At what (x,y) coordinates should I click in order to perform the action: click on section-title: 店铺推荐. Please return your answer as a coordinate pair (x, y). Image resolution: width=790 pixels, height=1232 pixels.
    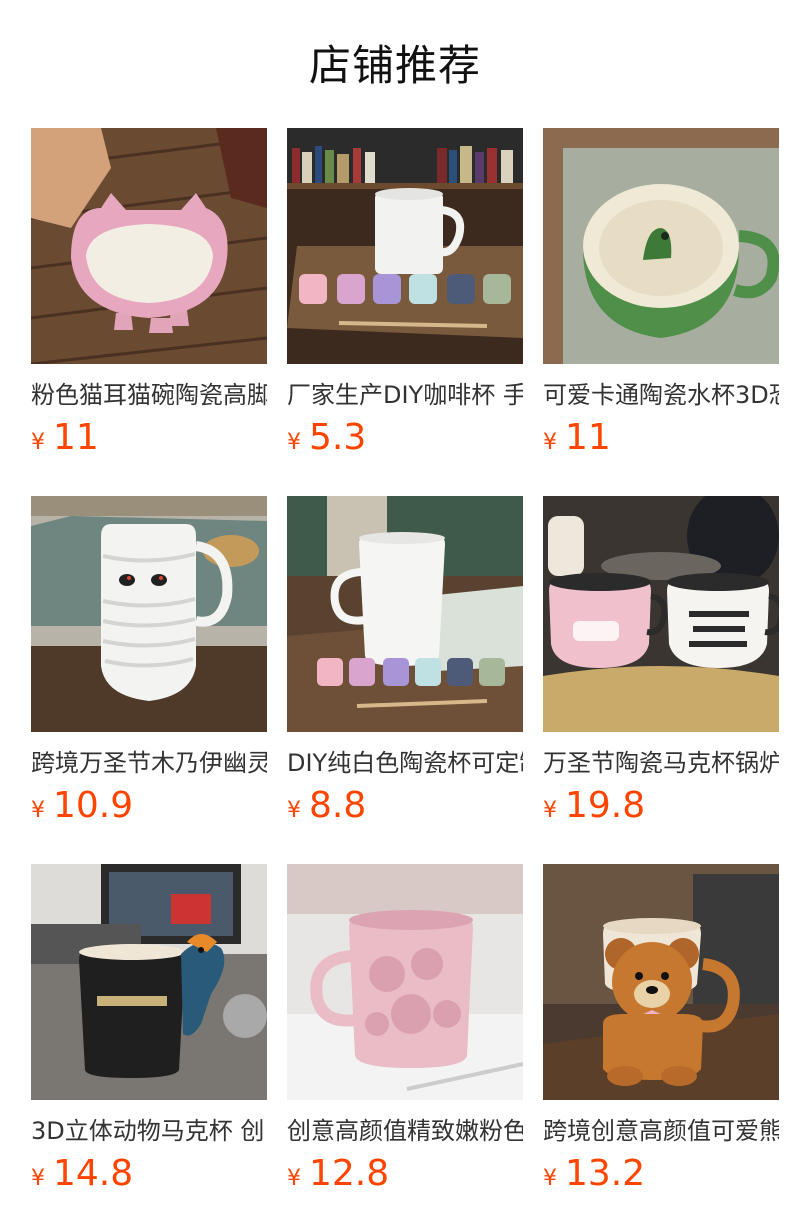
    Looking at the image, I should click on (394, 65).